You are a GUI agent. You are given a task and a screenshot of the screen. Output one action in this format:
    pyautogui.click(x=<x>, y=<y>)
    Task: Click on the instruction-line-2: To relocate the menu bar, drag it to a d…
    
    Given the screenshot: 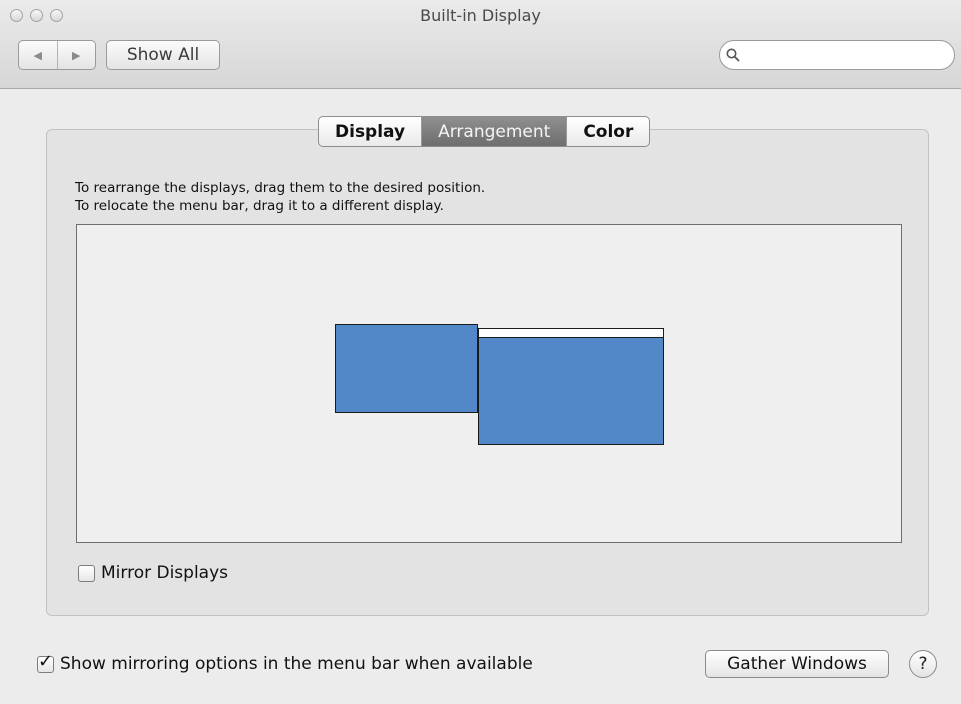 What is the action you would take?
    pyautogui.click(x=259, y=206)
    